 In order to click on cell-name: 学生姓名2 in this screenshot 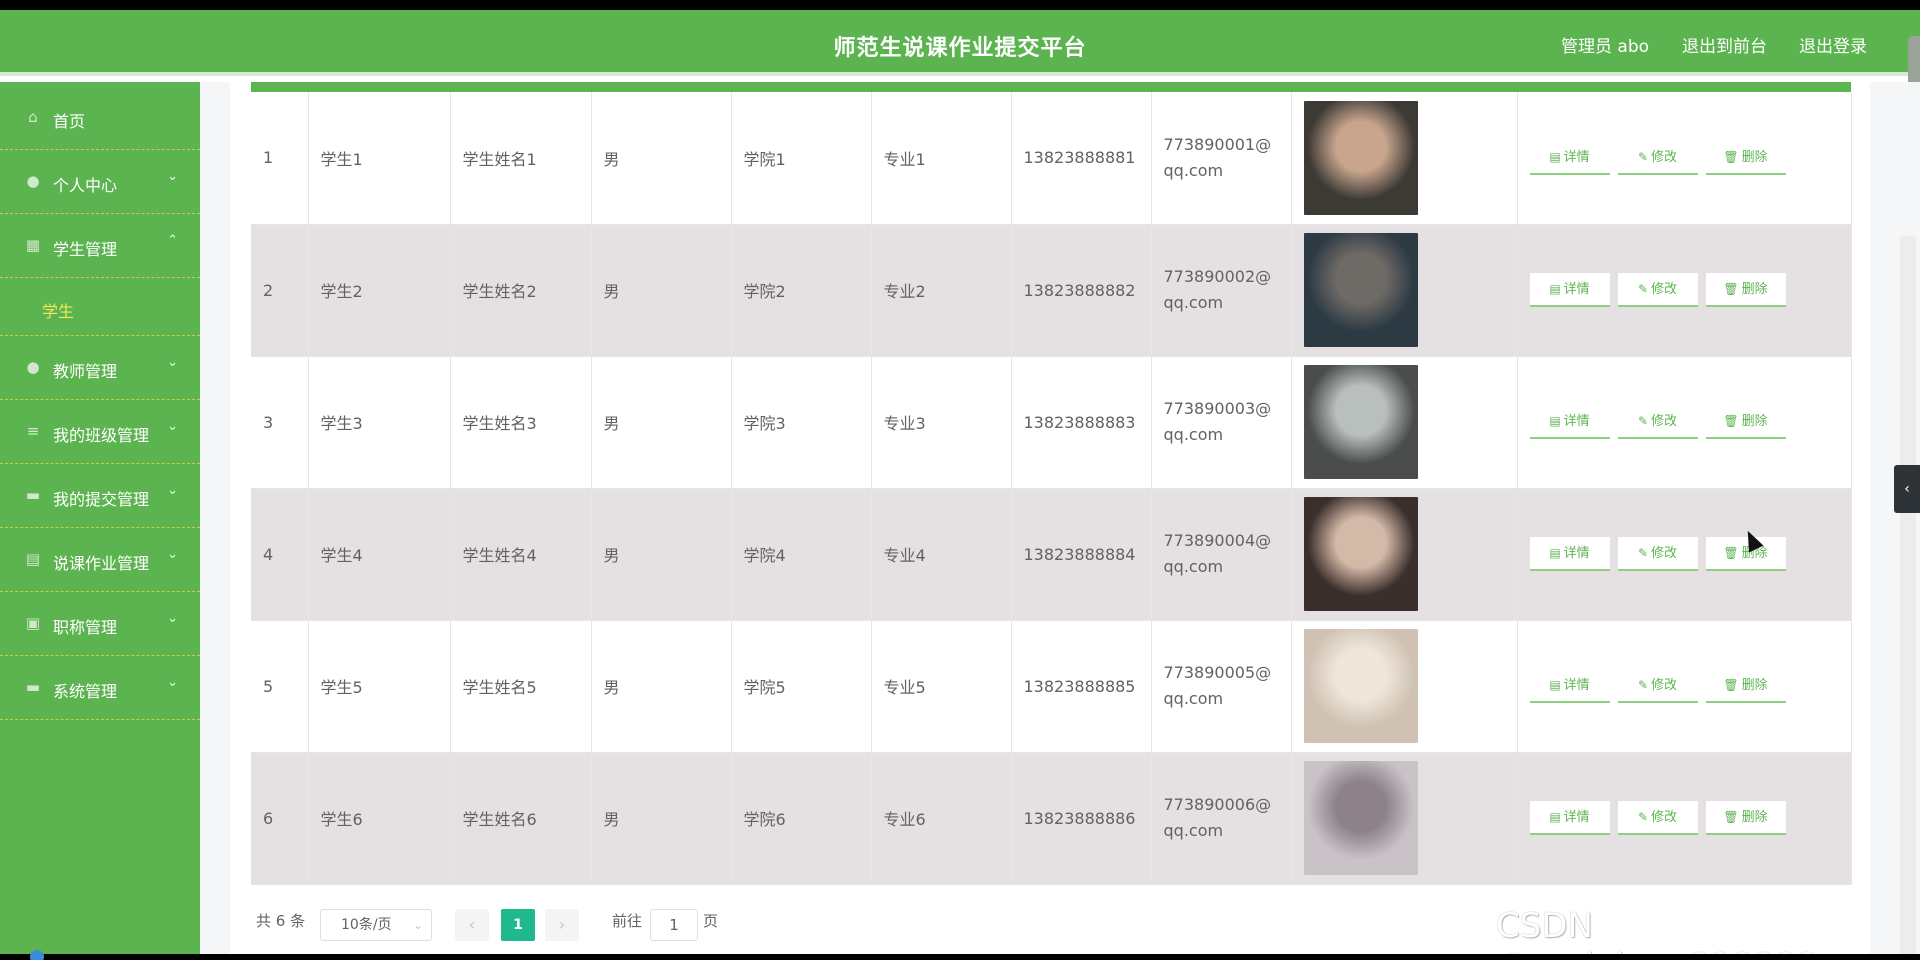, I will do `click(521, 290)`.